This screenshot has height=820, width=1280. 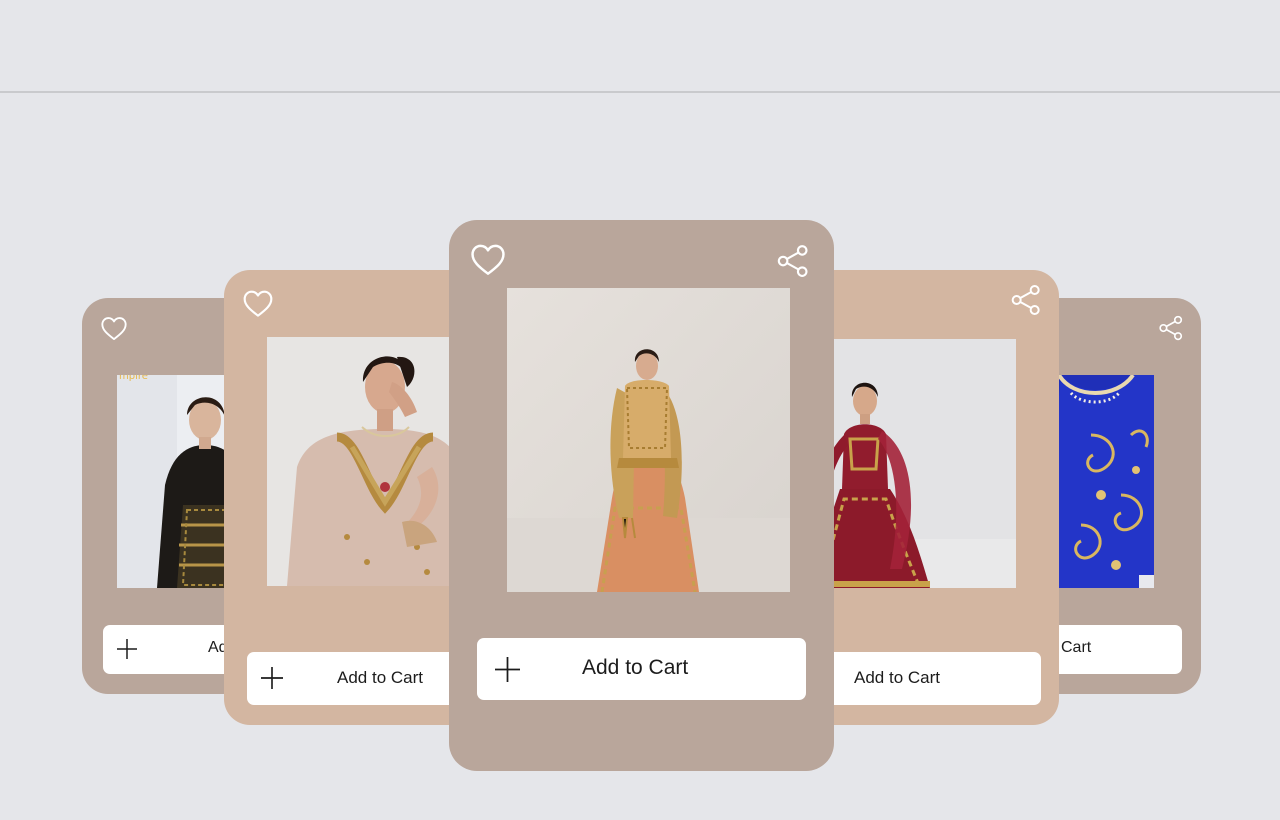 I want to click on product-photo, so click(x=648, y=440).